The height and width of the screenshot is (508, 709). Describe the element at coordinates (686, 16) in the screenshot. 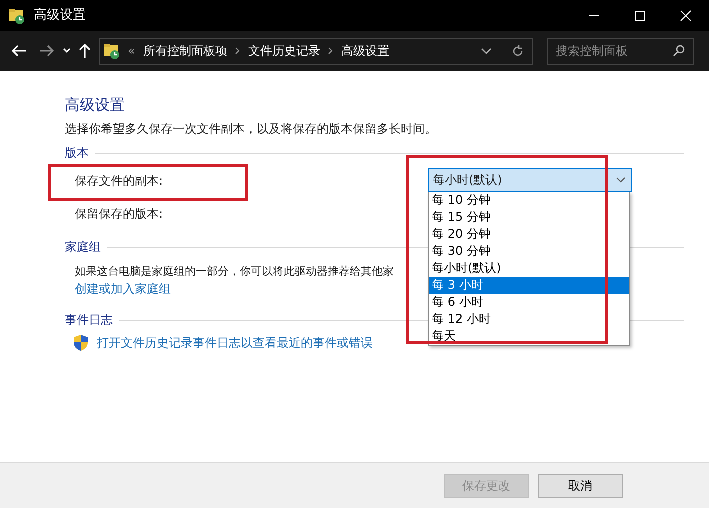

I see `close-icon` at that location.